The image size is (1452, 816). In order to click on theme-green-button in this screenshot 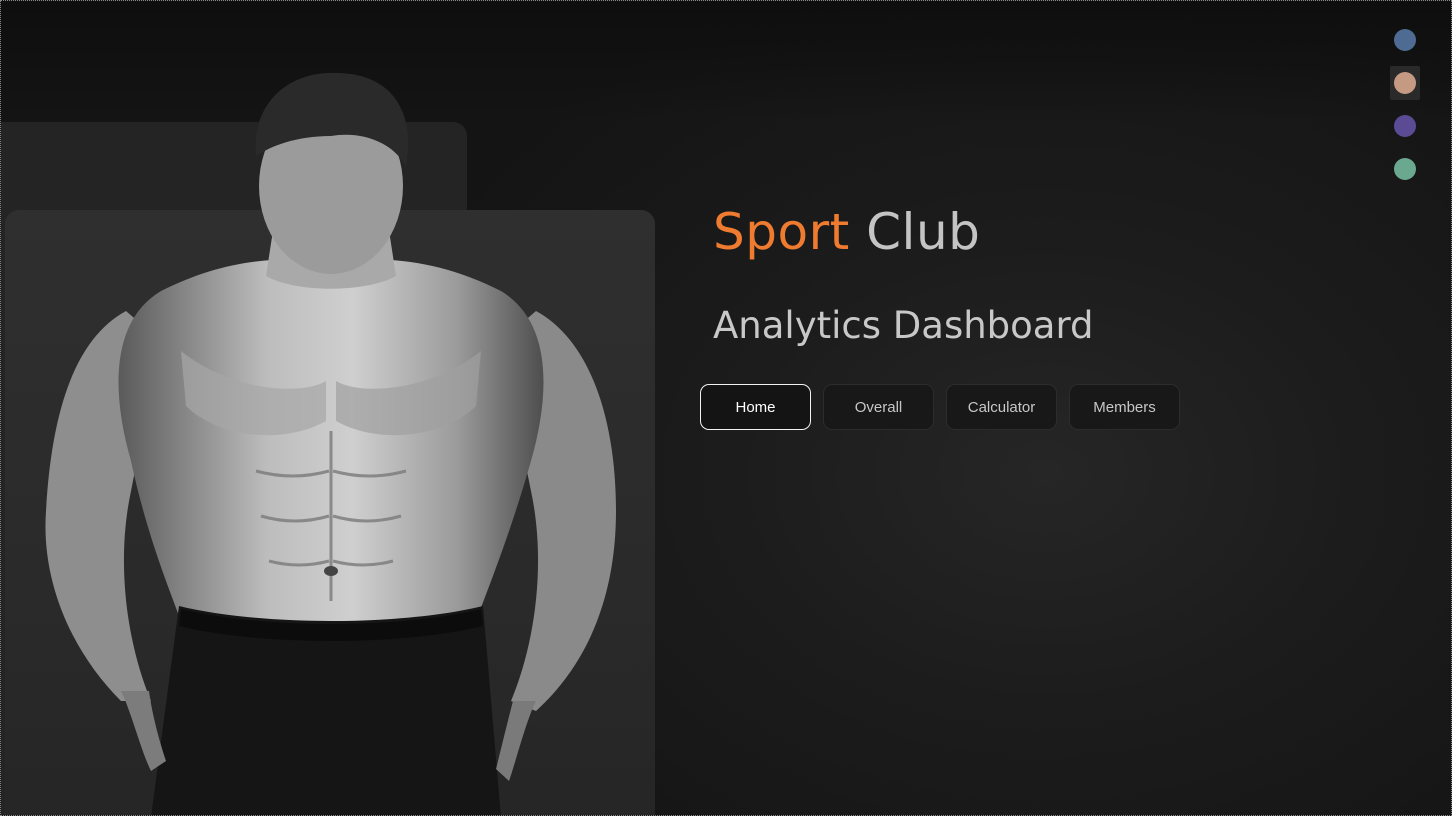, I will do `click(1405, 169)`.